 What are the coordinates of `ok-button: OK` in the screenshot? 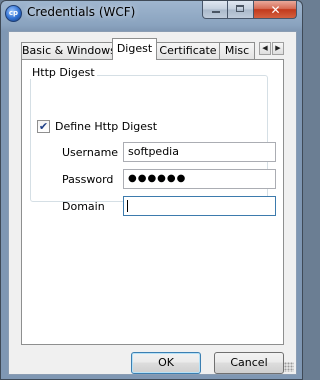 It's located at (166, 363).